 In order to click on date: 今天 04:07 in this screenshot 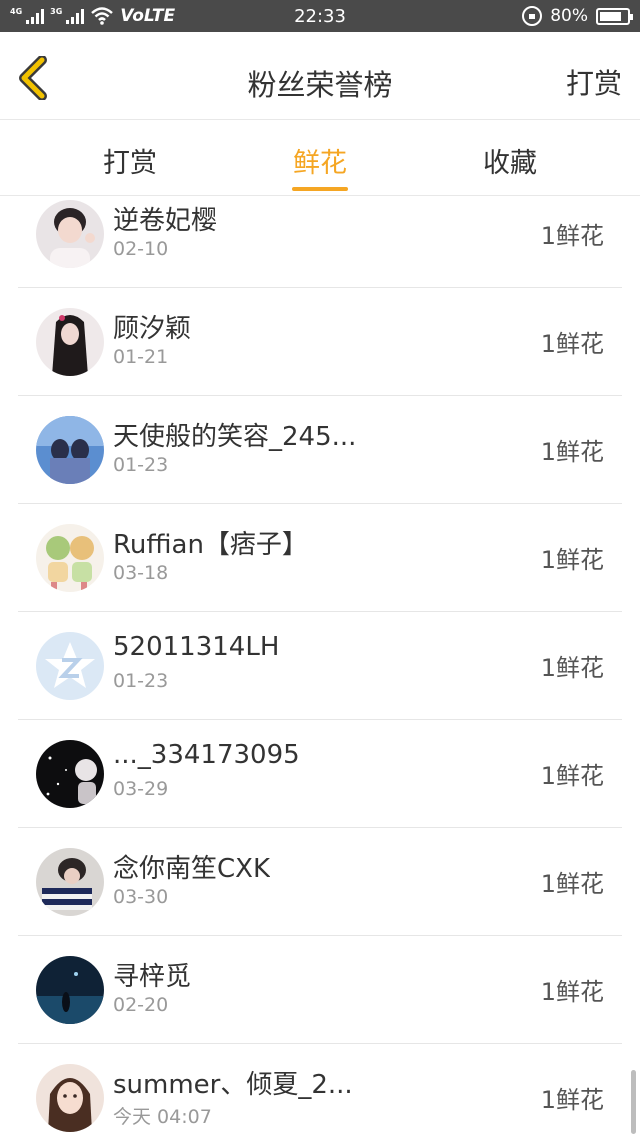, I will do `click(162, 1117)`.